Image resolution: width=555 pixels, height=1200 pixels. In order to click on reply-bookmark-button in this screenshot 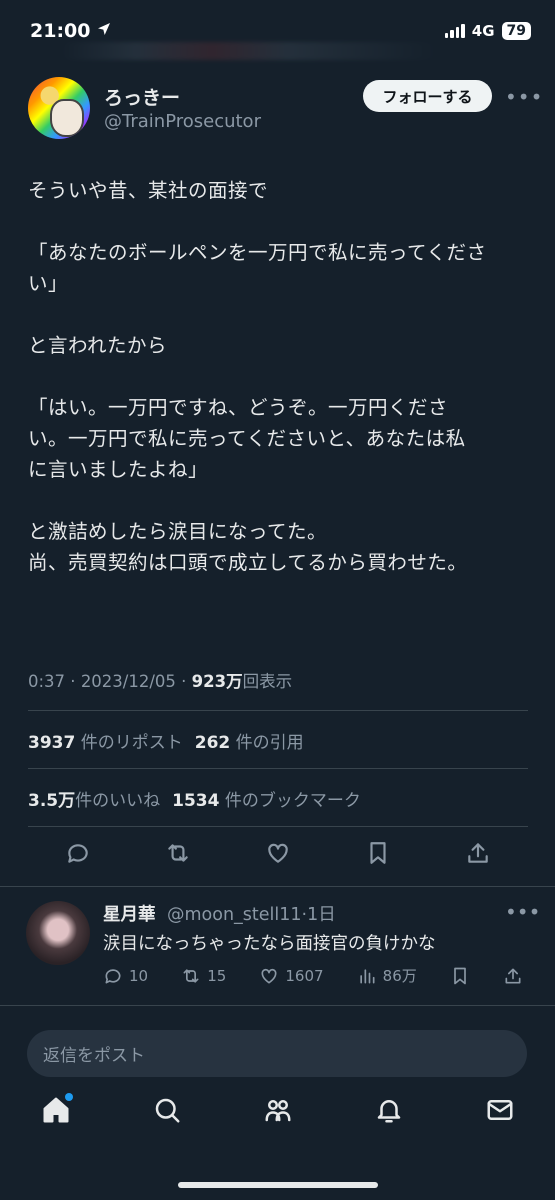, I will do `click(460, 976)`.